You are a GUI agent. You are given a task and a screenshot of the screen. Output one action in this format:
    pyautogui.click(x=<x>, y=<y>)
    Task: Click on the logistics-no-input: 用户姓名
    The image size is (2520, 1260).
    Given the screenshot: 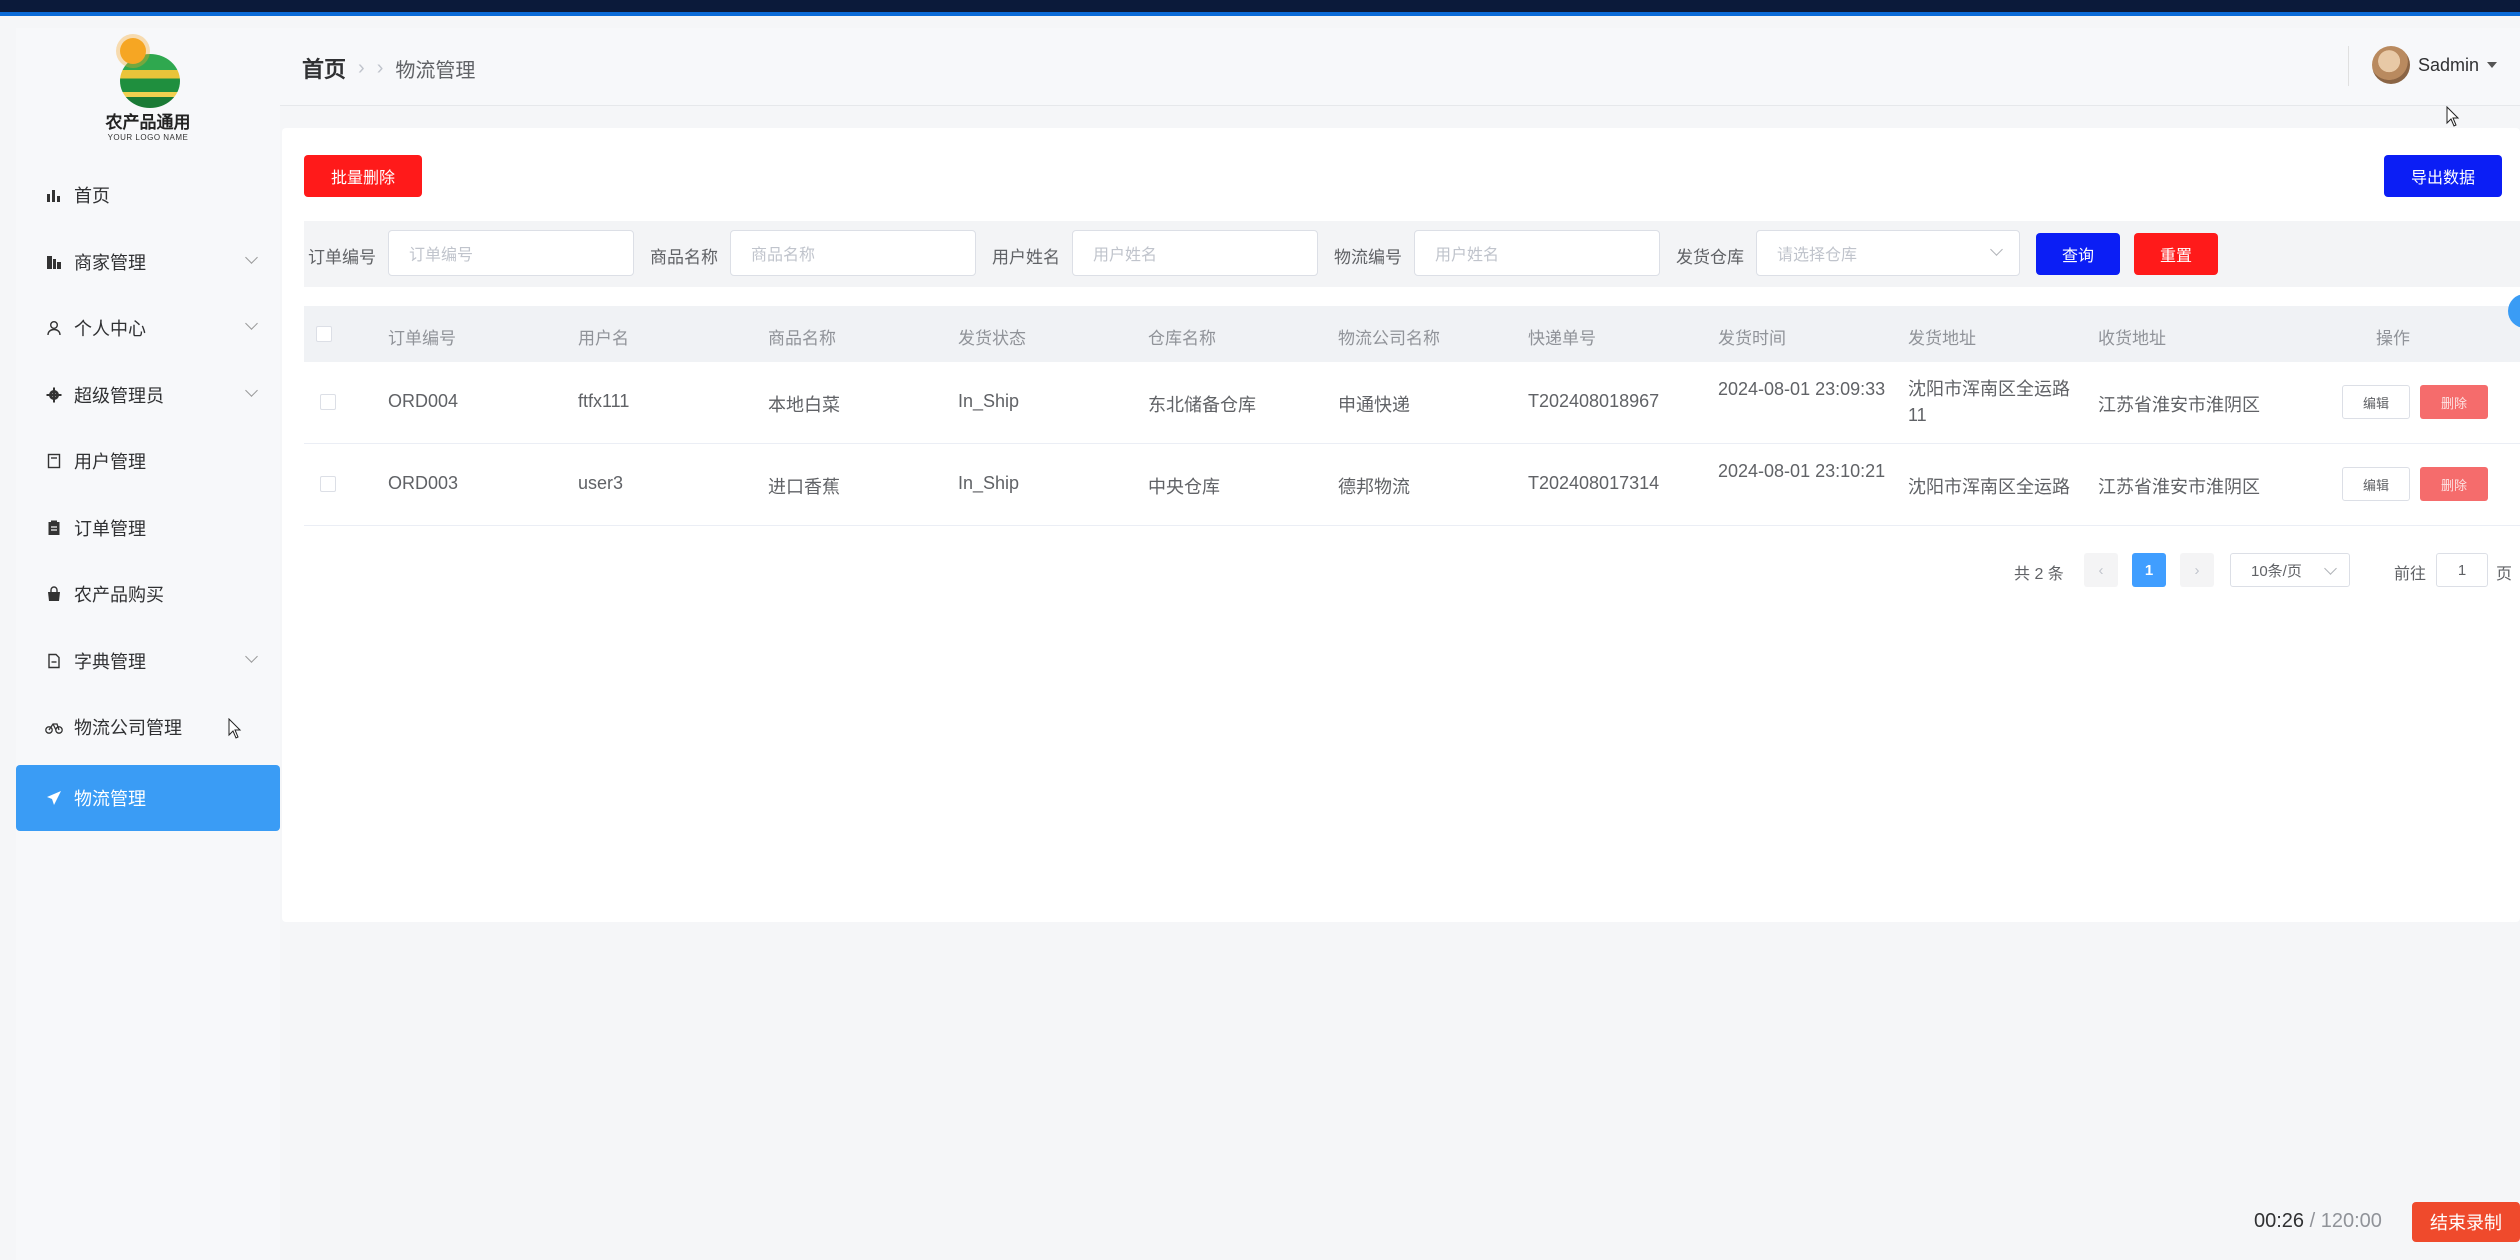 What is the action you would take?
    pyautogui.click(x=1537, y=253)
    